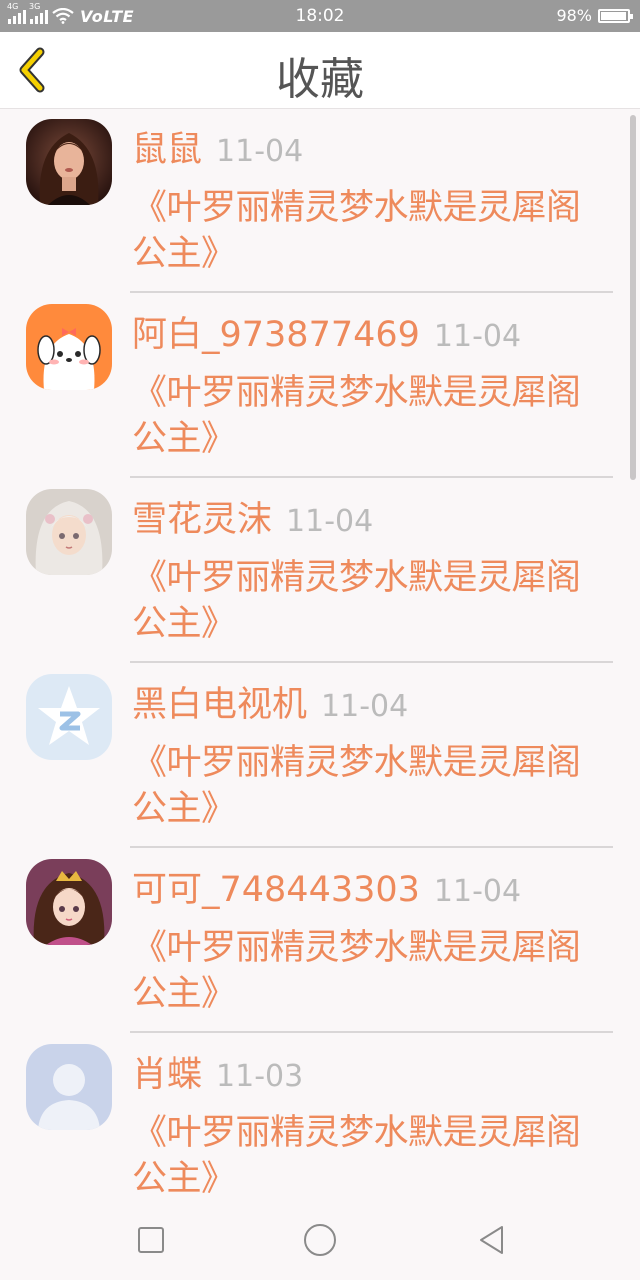  I want to click on list-item: 黑白电视机 11-04 《叶罗丽精灵梦水默是灵犀阁公主》, so click(320, 755).